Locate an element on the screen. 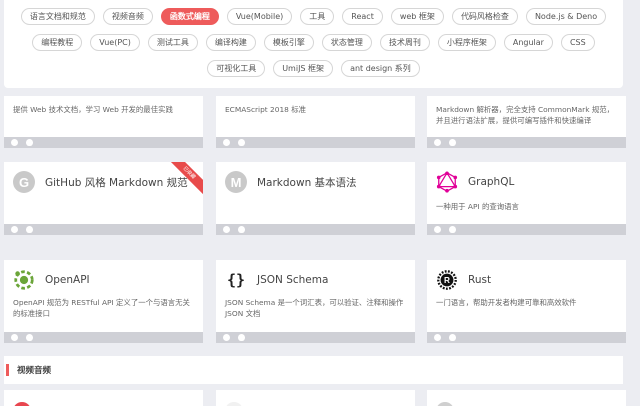 The height and width of the screenshot is (406, 640). tag-programming-tutorial: 编程教程 is located at coordinates (57, 42).